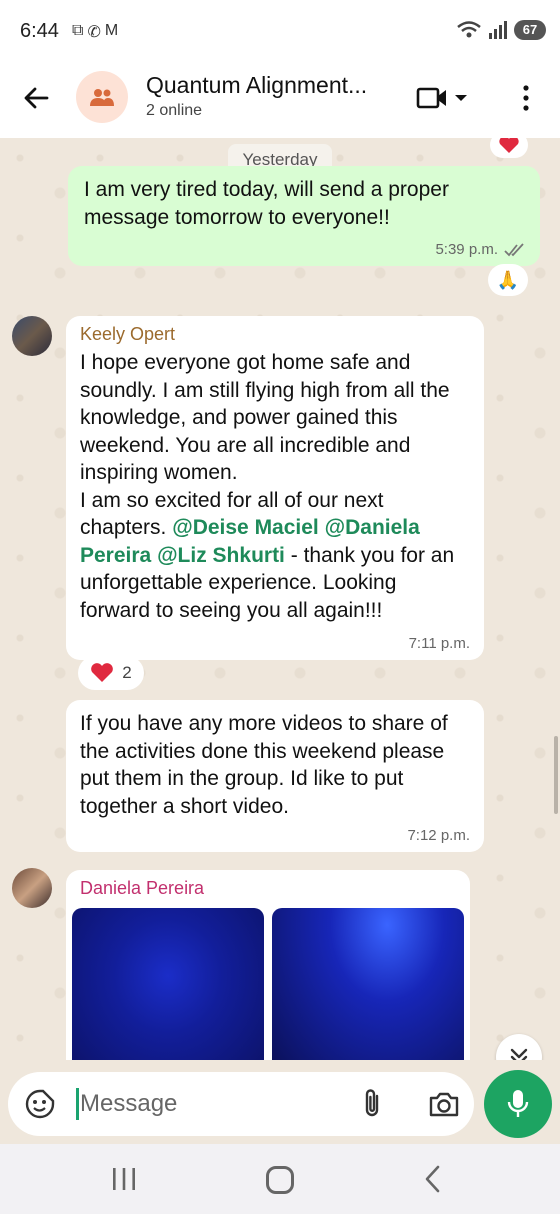  I want to click on message-input, so click(215, 1104).